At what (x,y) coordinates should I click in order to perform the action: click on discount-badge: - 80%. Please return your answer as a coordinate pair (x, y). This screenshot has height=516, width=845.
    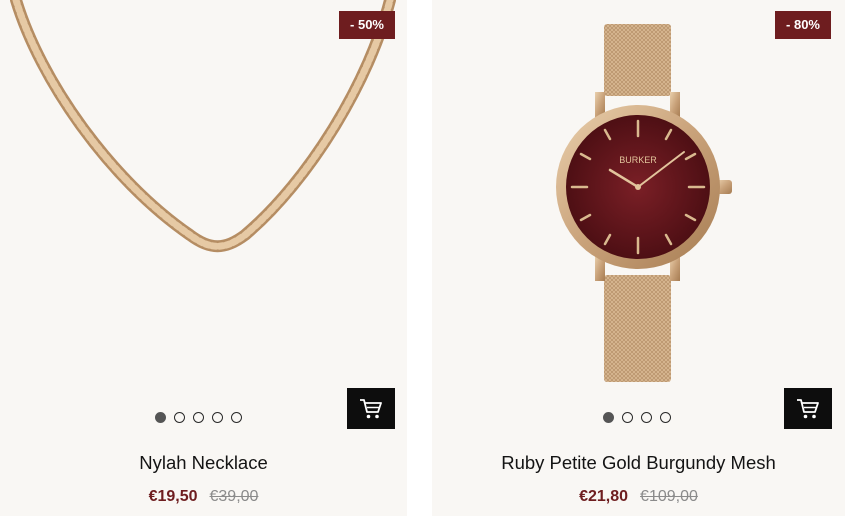
    Looking at the image, I should click on (803, 25).